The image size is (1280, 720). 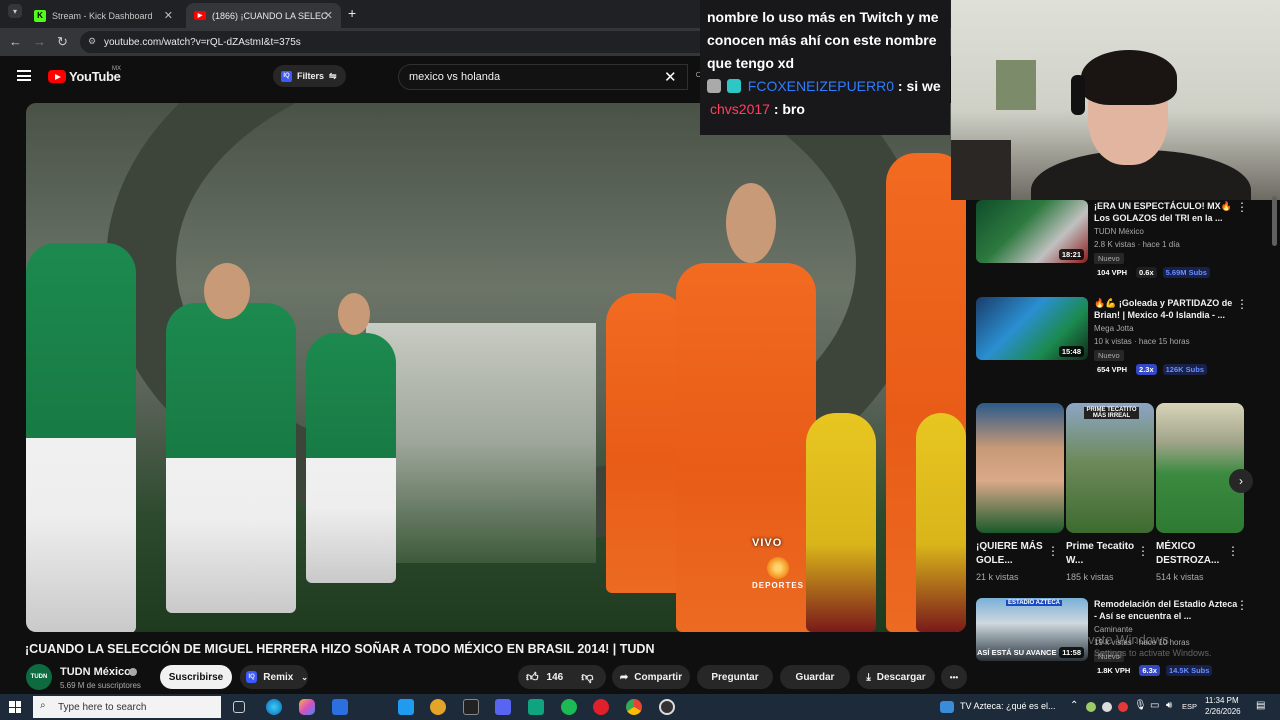 What do you see at coordinates (1032, 231) in the screenshot?
I see `video-thumbnail: 18:21` at bounding box center [1032, 231].